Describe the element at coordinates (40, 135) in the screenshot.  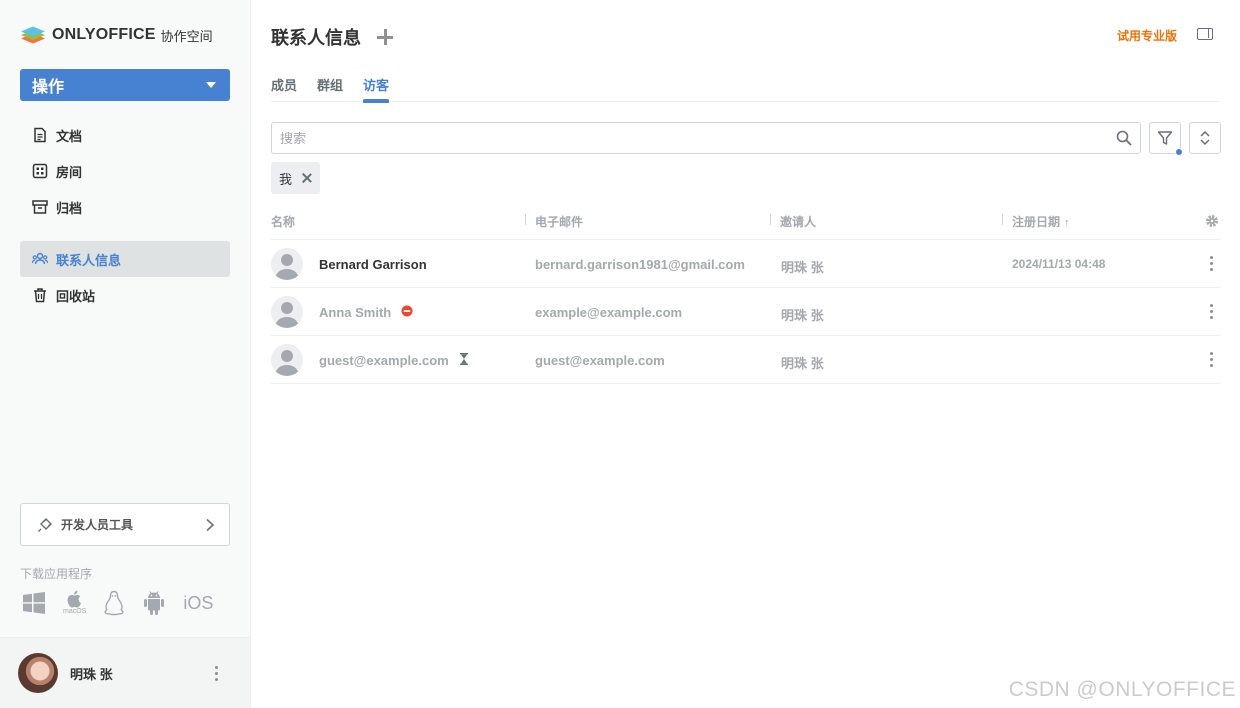
I see `document-icon` at that location.